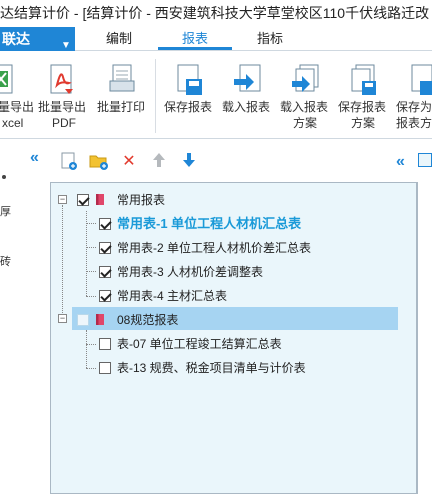 The height and width of the screenshot is (494, 432). What do you see at coordinates (424, 338) in the screenshot?
I see `right-frame` at bounding box center [424, 338].